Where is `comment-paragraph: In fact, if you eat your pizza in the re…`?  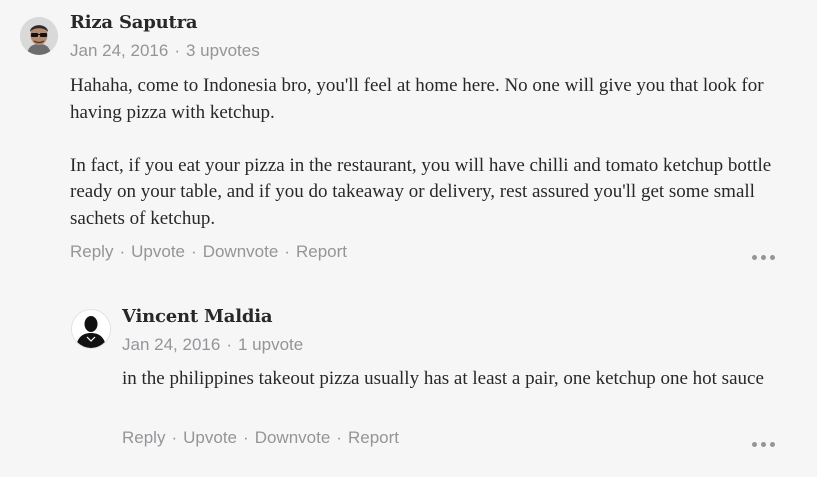
comment-paragraph: In fact, if you eat your pizza in the re… is located at coordinates (421, 191).